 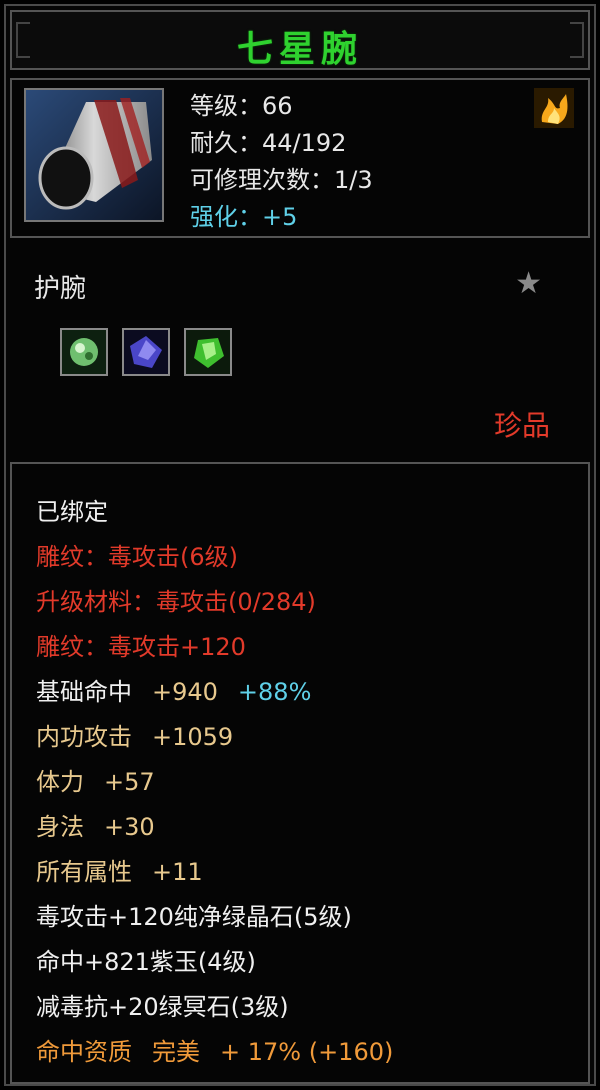 What do you see at coordinates (241, 106) in the screenshot?
I see `level-stat: 等级：66` at bounding box center [241, 106].